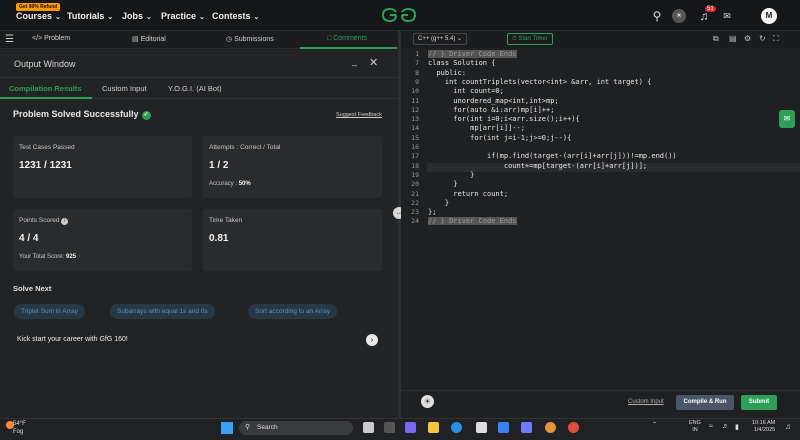 Image resolution: width=800 pixels, height=440 pixels. What do you see at coordinates (410, 427) in the screenshot?
I see `teams-icon` at bounding box center [410, 427].